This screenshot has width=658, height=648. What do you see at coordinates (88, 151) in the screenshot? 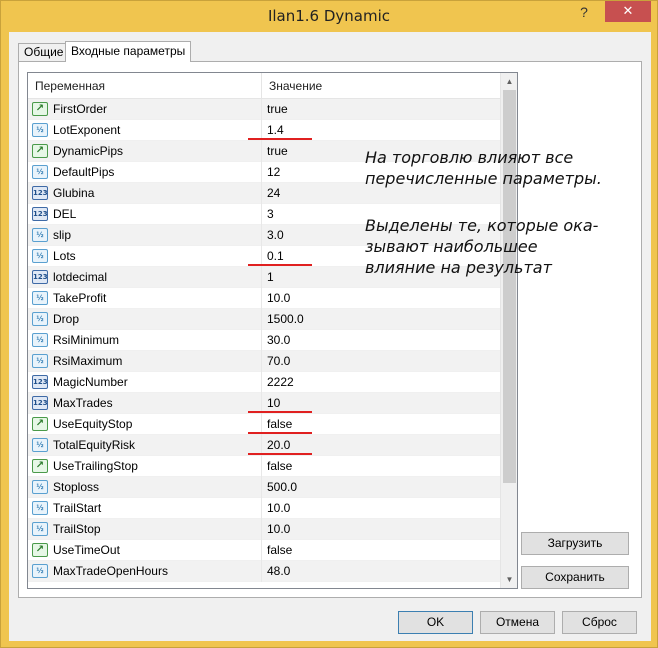
I see `param-name: DynamicPips` at bounding box center [88, 151].